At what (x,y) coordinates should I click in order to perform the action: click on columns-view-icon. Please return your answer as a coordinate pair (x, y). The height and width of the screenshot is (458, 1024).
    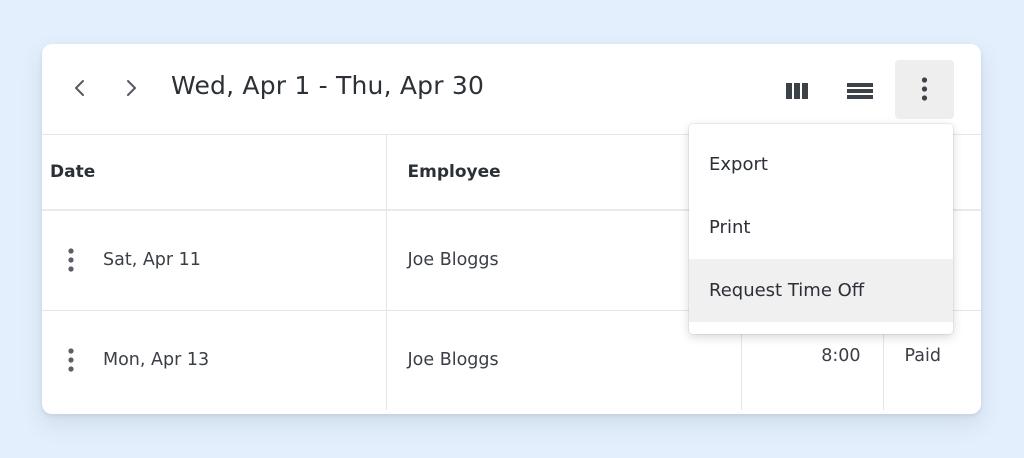
    Looking at the image, I should click on (797, 91).